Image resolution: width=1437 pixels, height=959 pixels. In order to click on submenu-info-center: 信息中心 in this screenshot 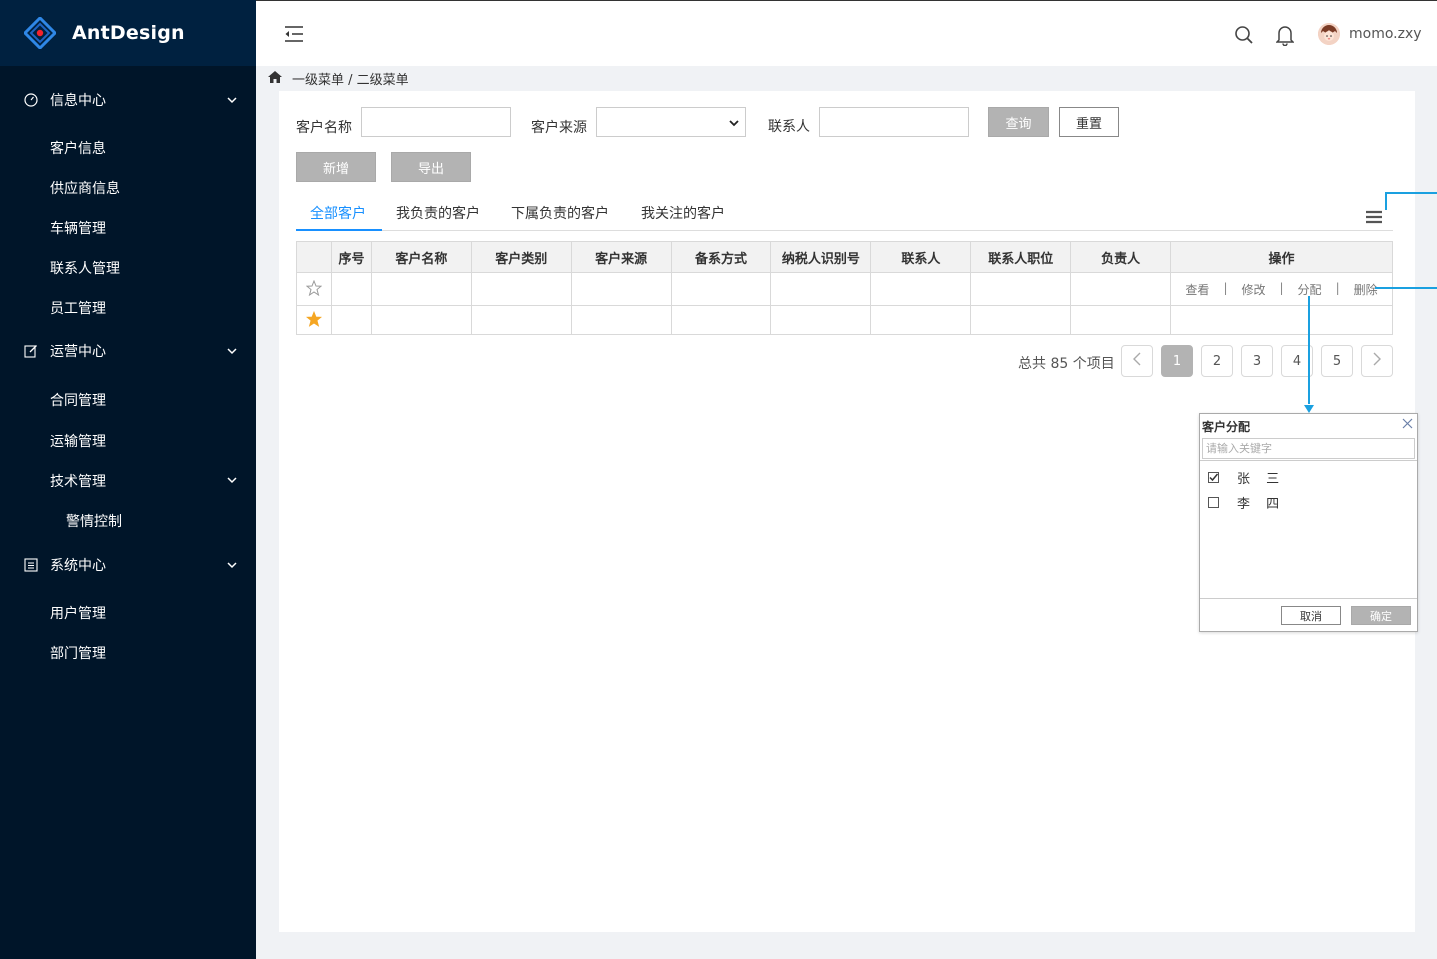, I will do `click(128, 100)`.